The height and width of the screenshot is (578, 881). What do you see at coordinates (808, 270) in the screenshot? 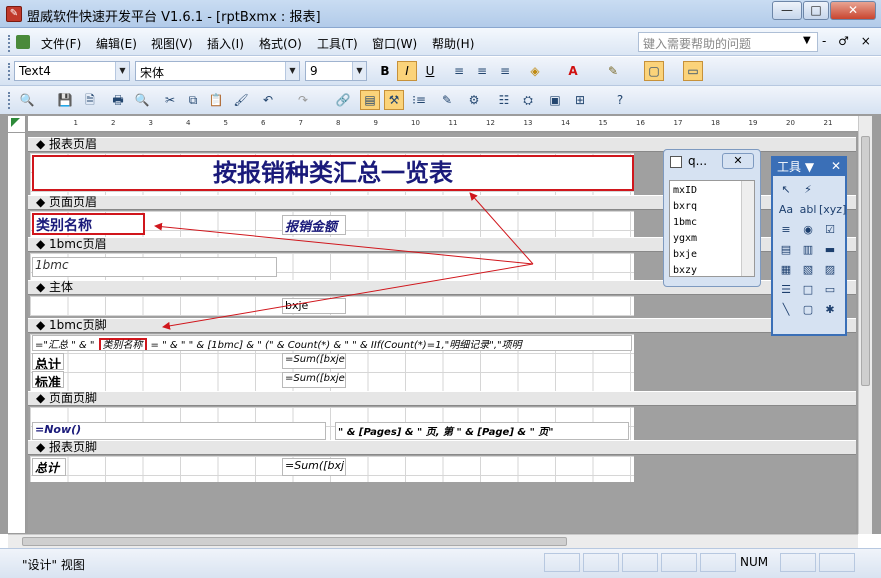
I see `unbound-object-tool-icon: ▧` at bounding box center [808, 270].